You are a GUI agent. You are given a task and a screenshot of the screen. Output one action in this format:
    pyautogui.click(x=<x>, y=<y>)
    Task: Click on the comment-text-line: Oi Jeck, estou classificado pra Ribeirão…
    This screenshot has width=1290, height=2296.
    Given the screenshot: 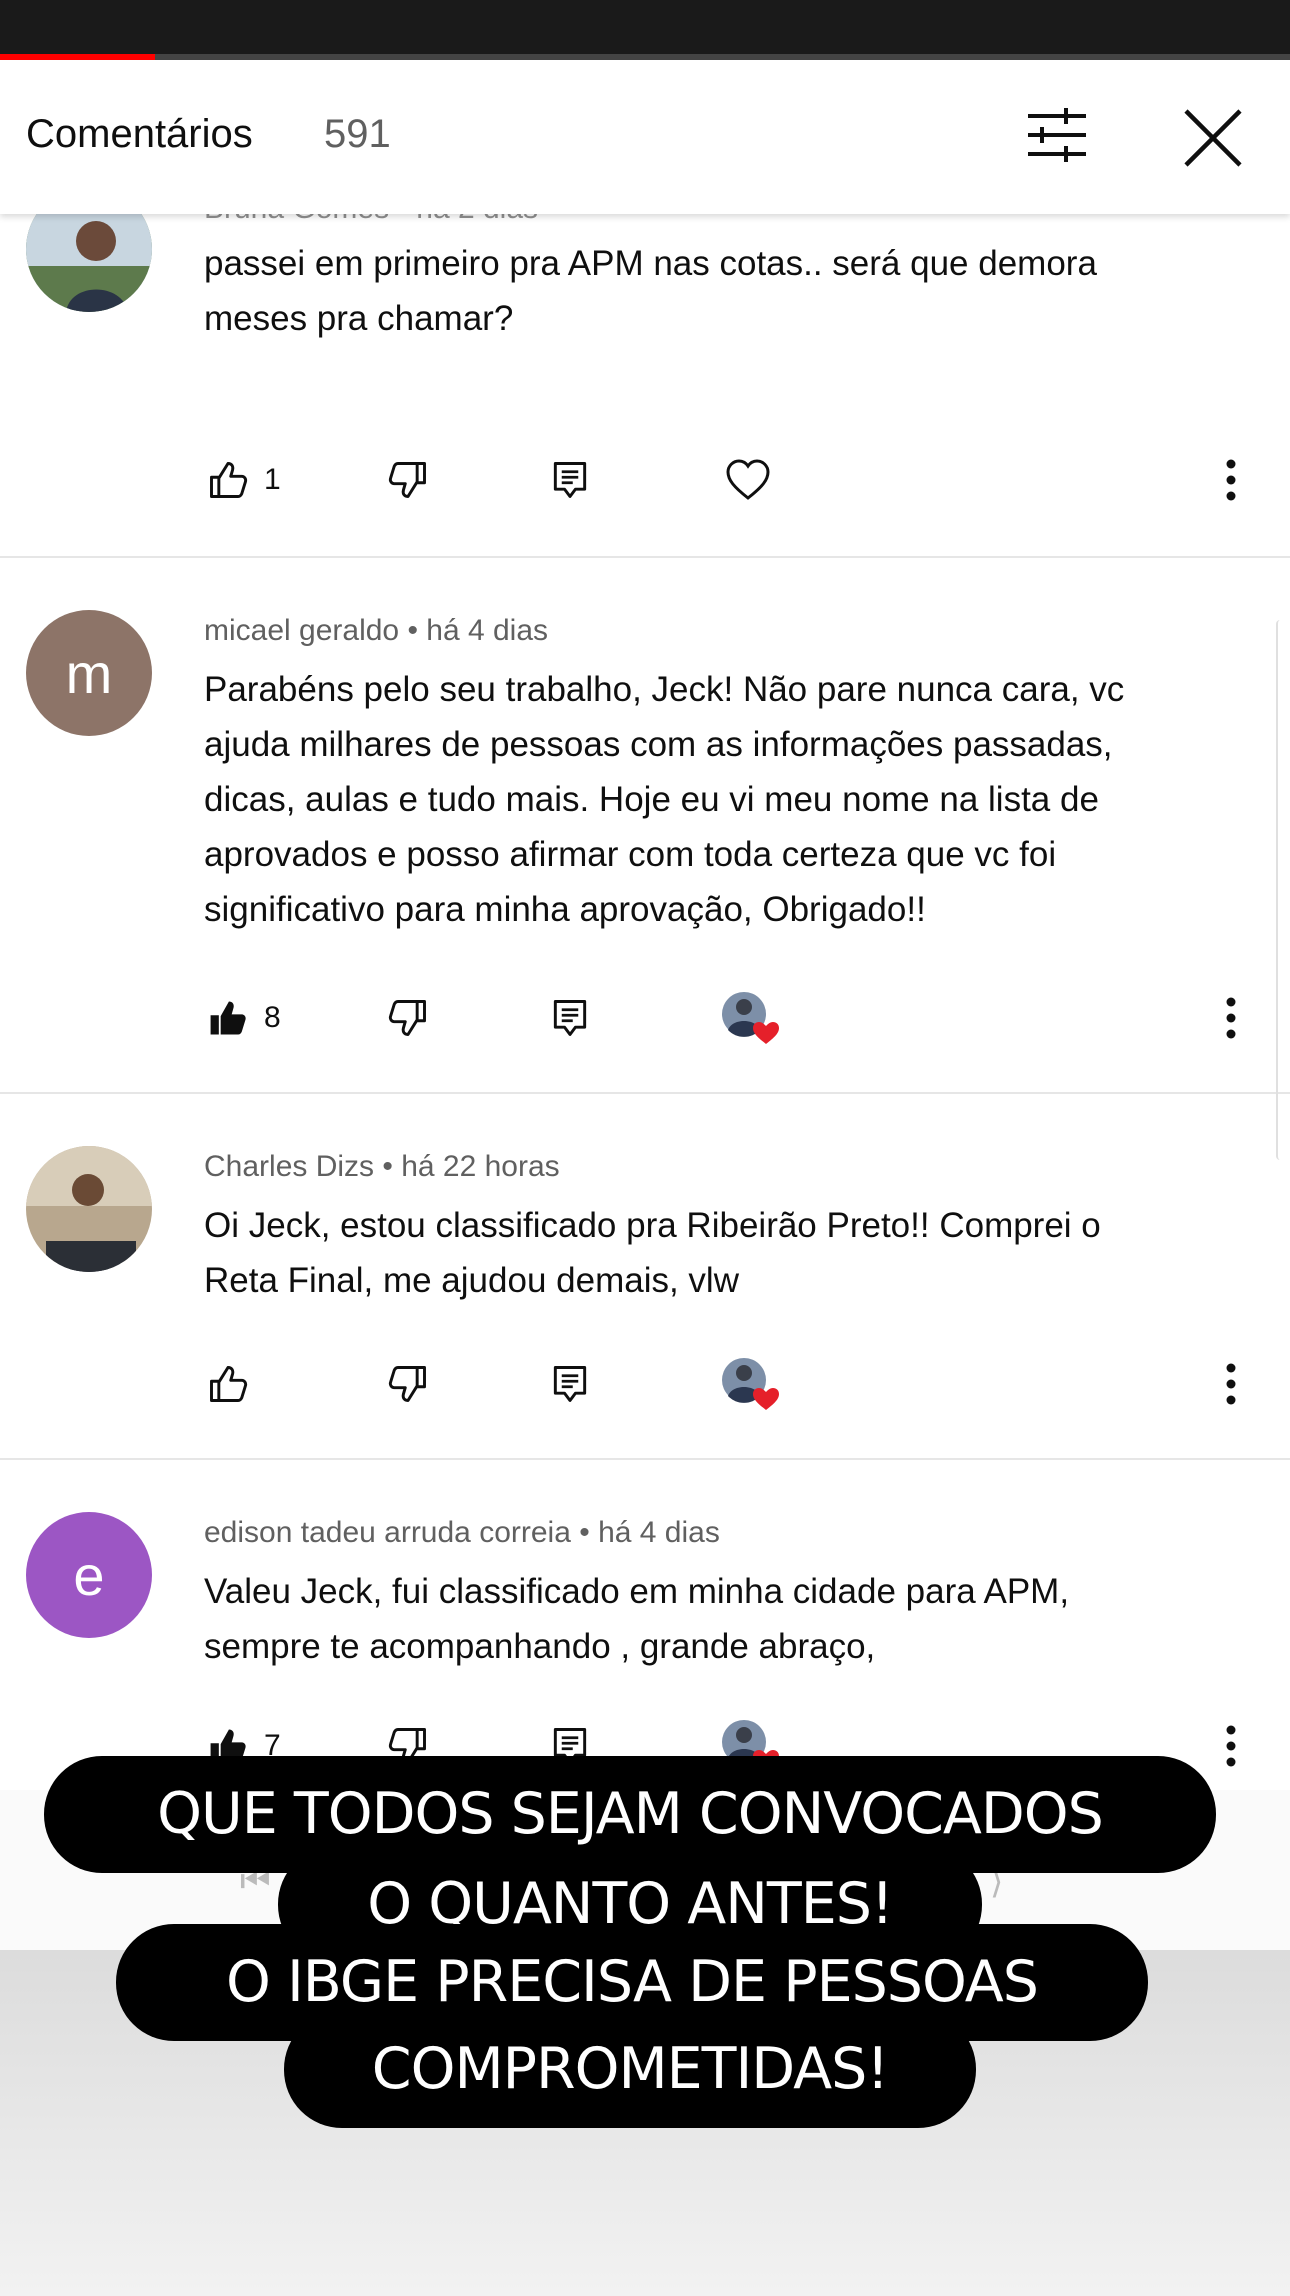 What is the action you would take?
    pyautogui.click(x=652, y=1225)
    